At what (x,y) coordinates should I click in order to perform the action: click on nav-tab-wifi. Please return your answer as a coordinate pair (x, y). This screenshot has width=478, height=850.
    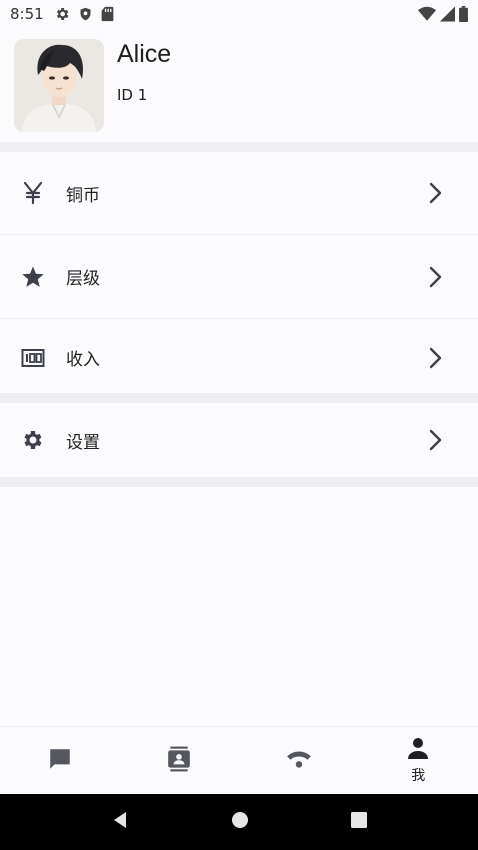
    Looking at the image, I should click on (299, 760).